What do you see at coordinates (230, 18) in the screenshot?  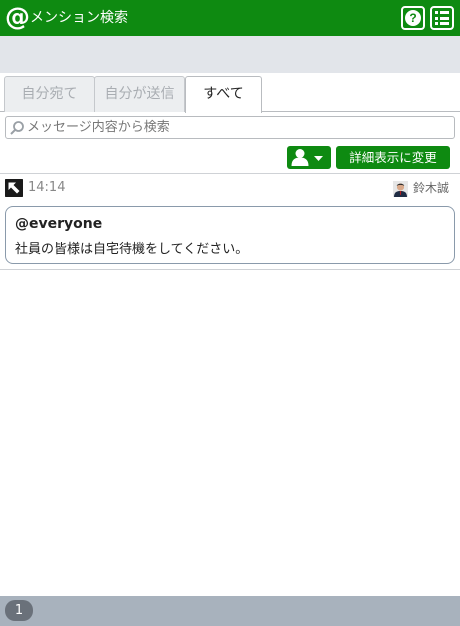 I see `app-header: @ メンション検索 ?` at bounding box center [230, 18].